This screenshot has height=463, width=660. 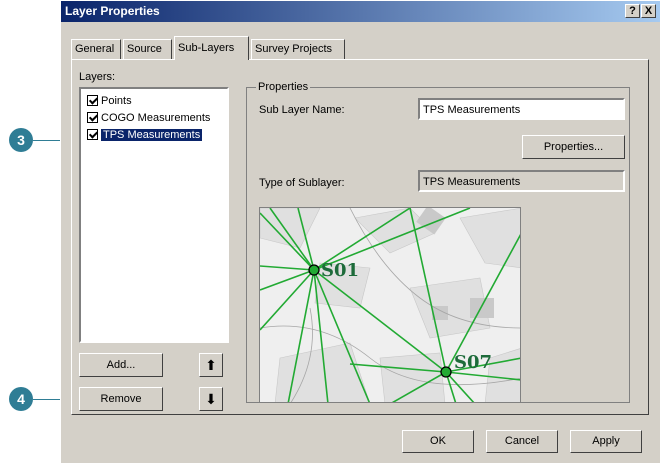 I want to click on list-item-cogo: COGO Measurements, so click(x=148, y=118).